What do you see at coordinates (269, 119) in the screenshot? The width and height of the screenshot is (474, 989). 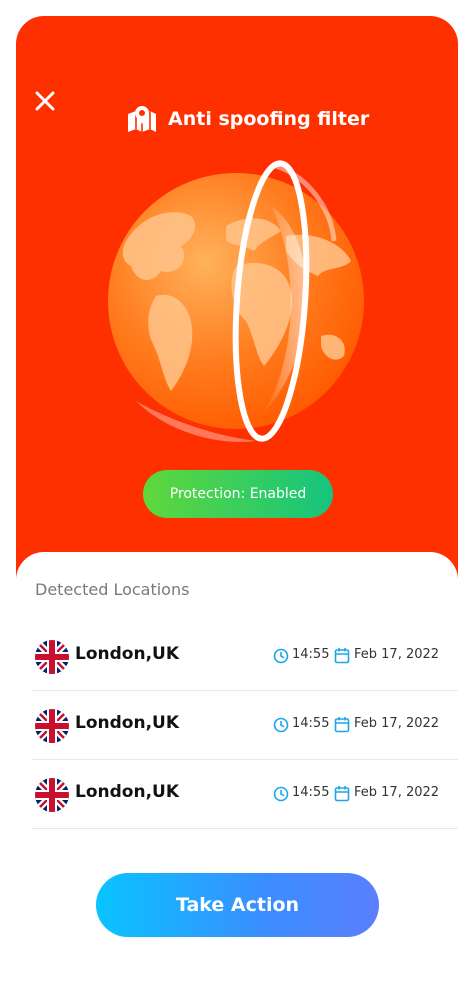 I see `title-text: Anti spoofing filter` at bounding box center [269, 119].